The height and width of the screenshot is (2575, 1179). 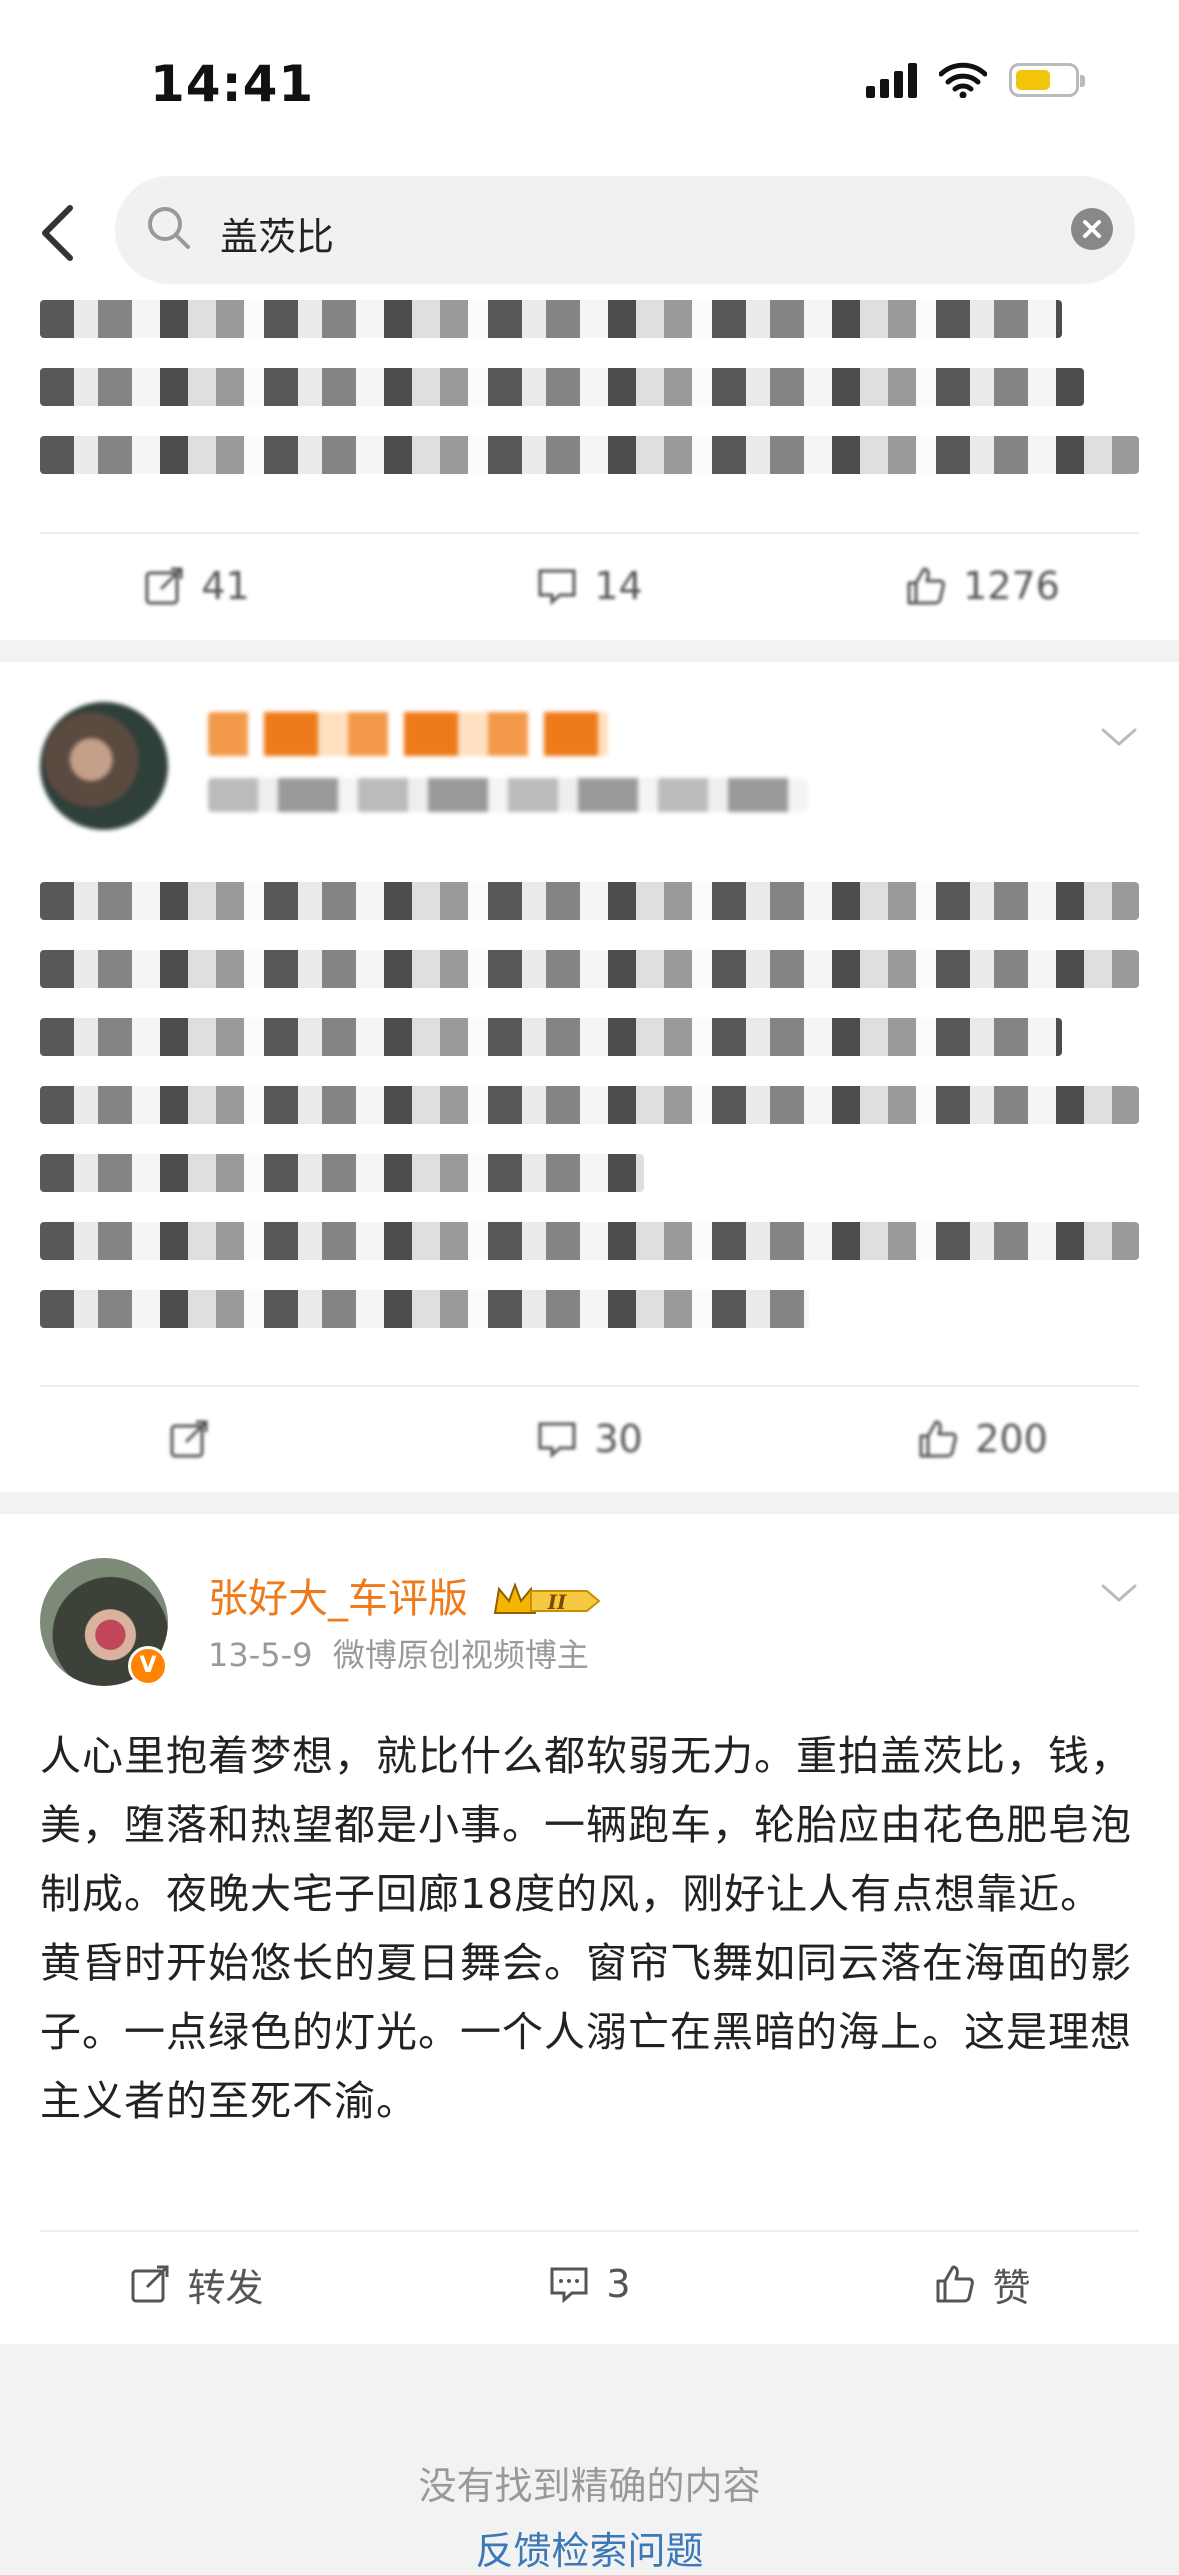 I want to click on like-button: 1276, so click(x=982, y=586).